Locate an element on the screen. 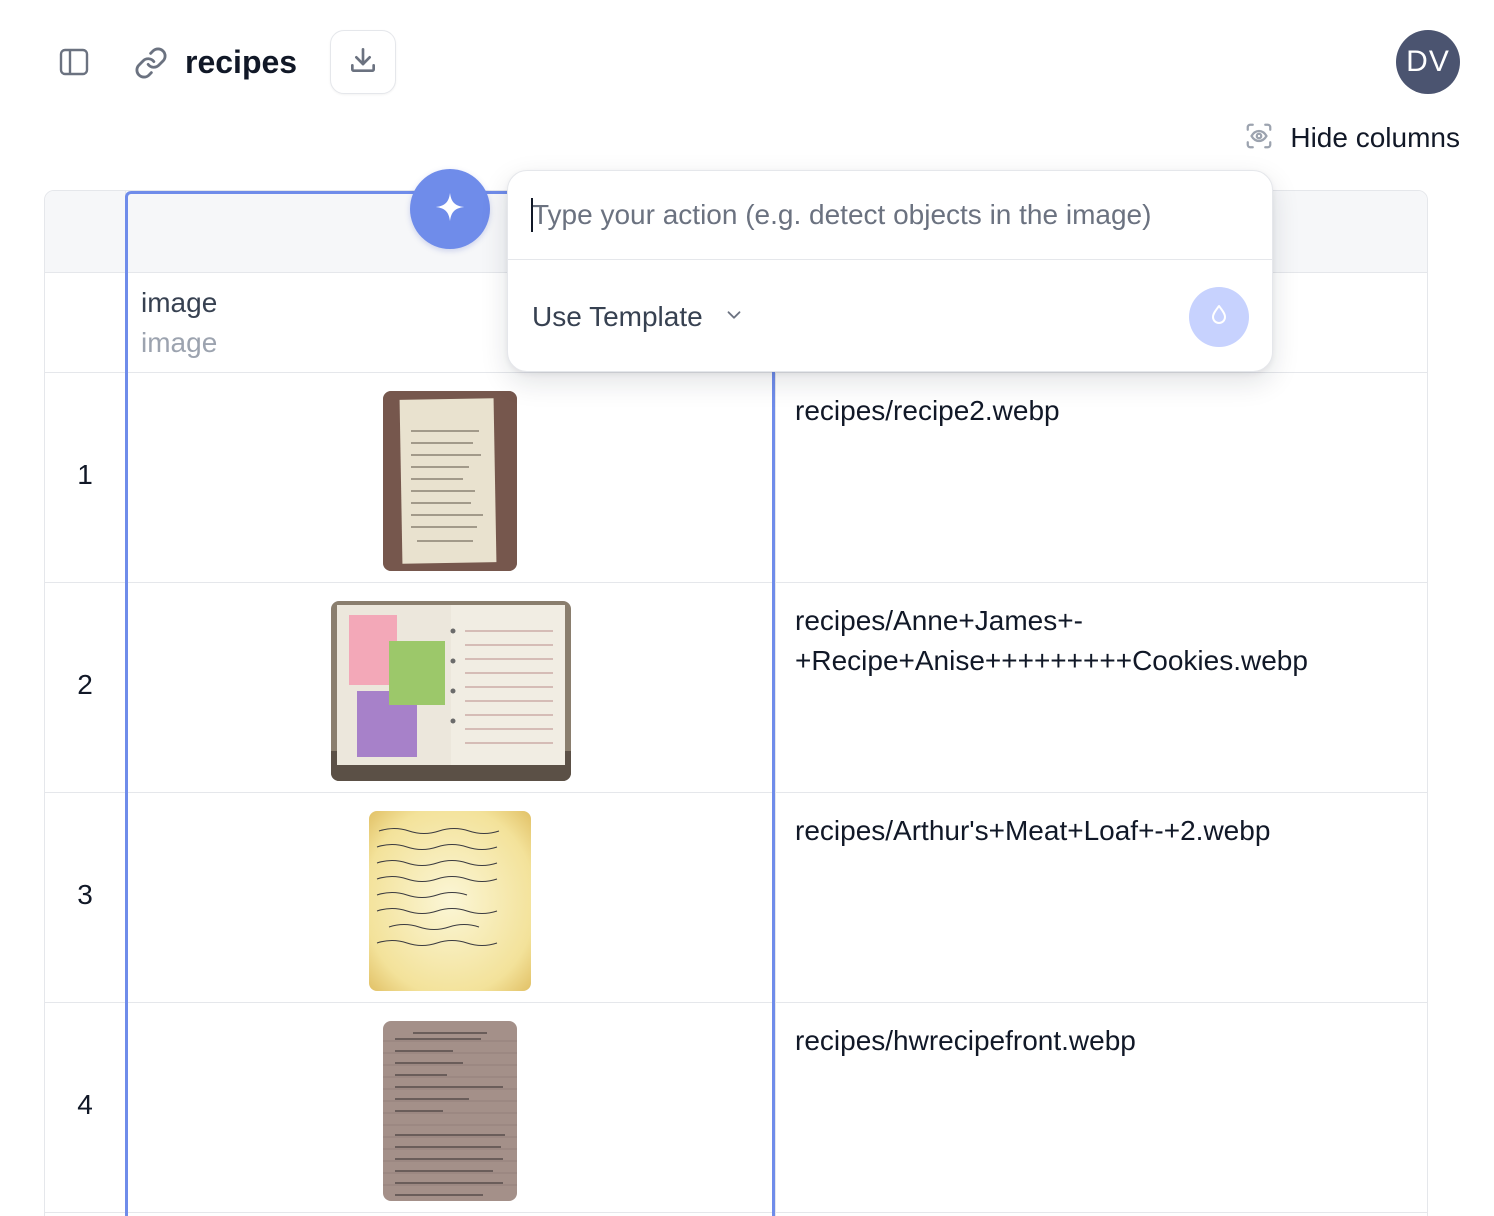 This screenshot has height=1216, width=1494. download-button is located at coordinates (363, 62).